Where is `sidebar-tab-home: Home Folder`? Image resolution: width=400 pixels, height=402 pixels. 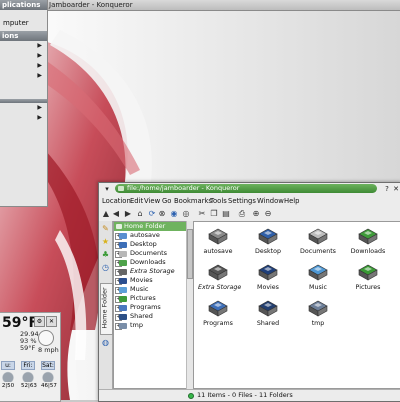 sidebar-tab-home: Home Folder is located at coordinates (106, 309).